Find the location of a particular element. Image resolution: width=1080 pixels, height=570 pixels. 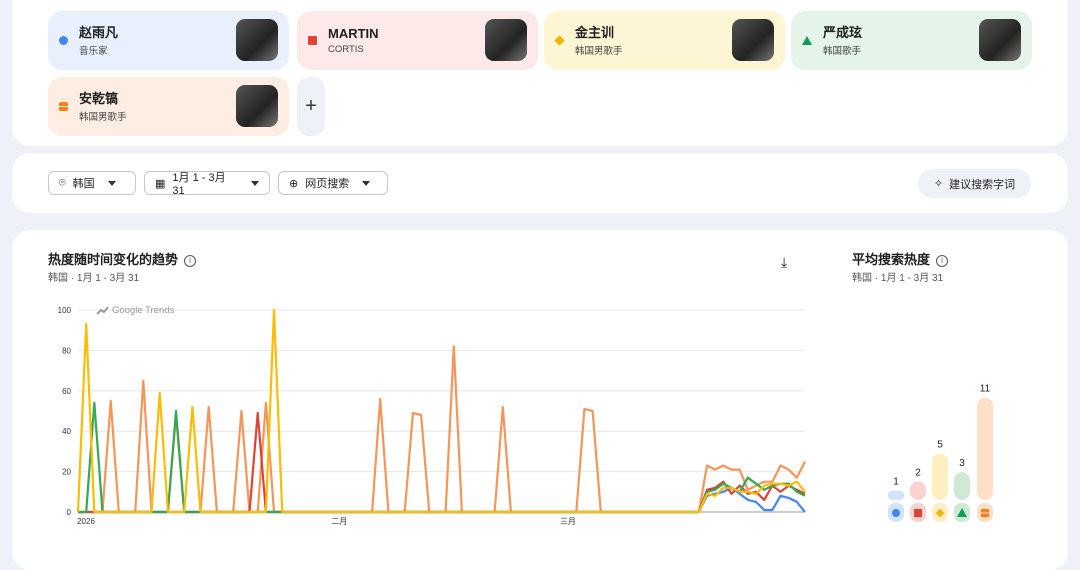

y-tick-label: 40 is located at coordinates (66, 431).